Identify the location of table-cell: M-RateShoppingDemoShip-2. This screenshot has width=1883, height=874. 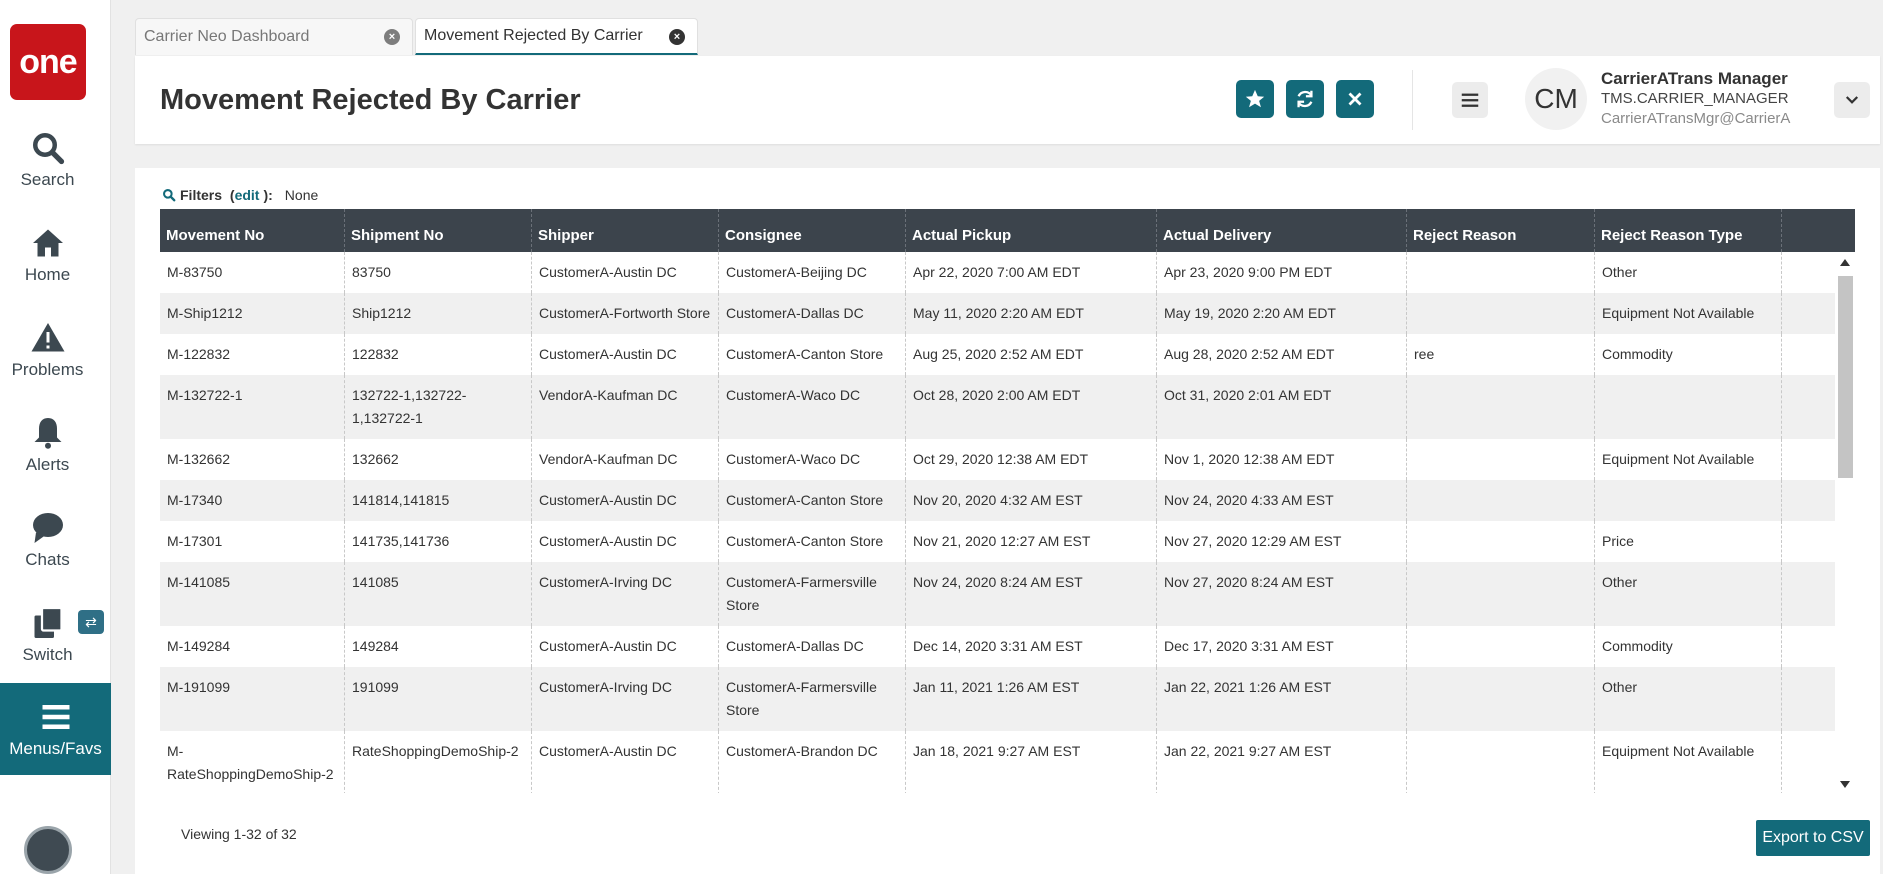
(252, 762).